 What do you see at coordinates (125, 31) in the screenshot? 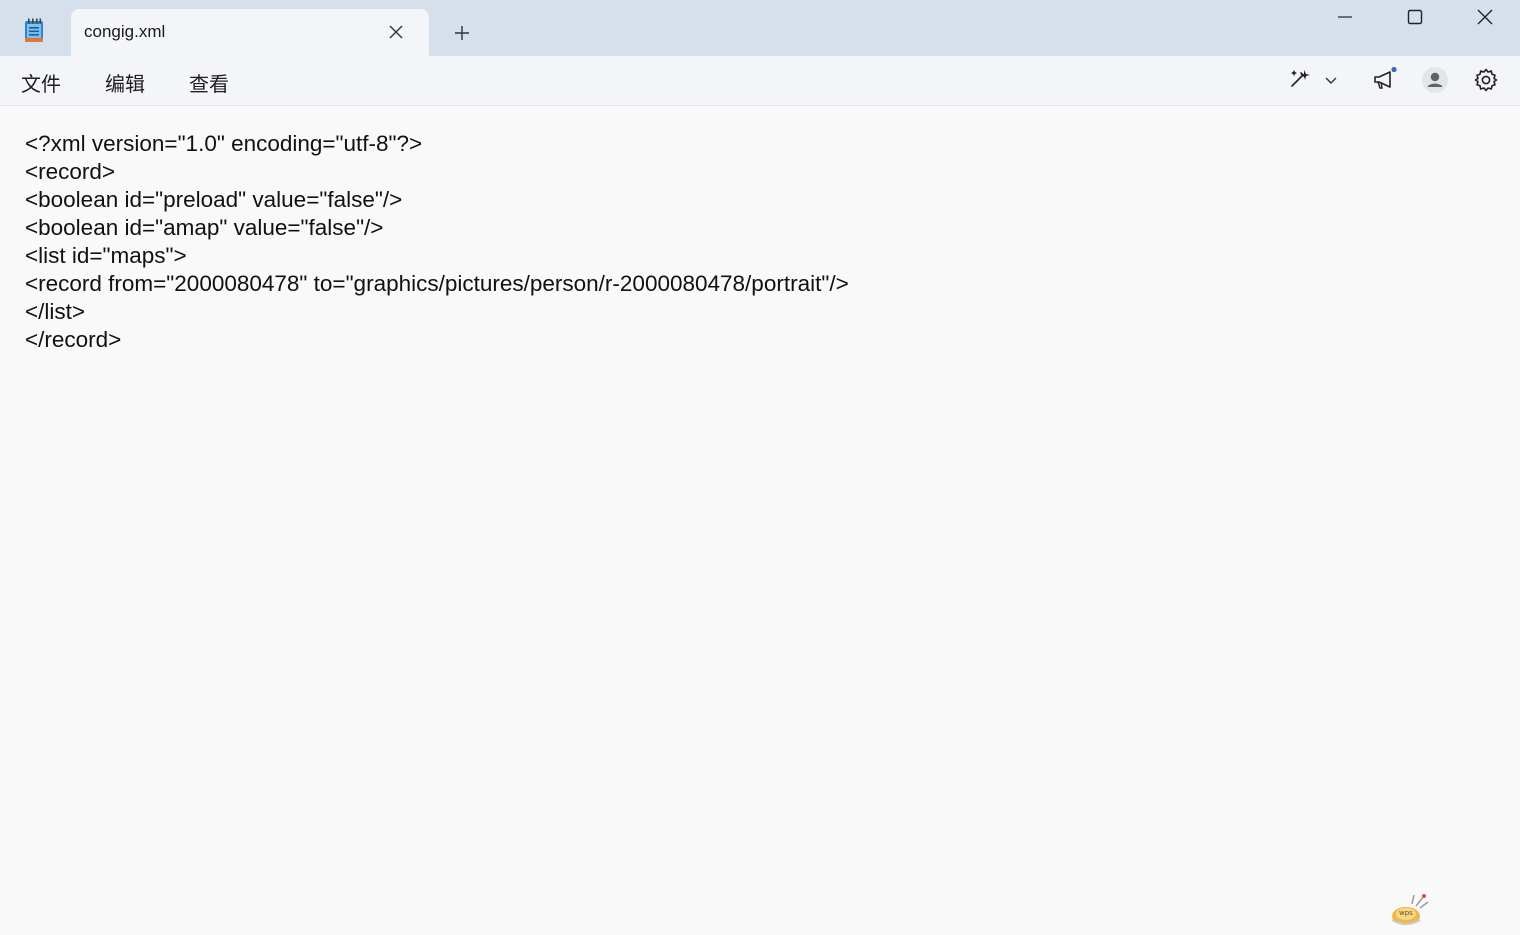
I see `tab-title: congig.xml` at bounding box center [125, 31].